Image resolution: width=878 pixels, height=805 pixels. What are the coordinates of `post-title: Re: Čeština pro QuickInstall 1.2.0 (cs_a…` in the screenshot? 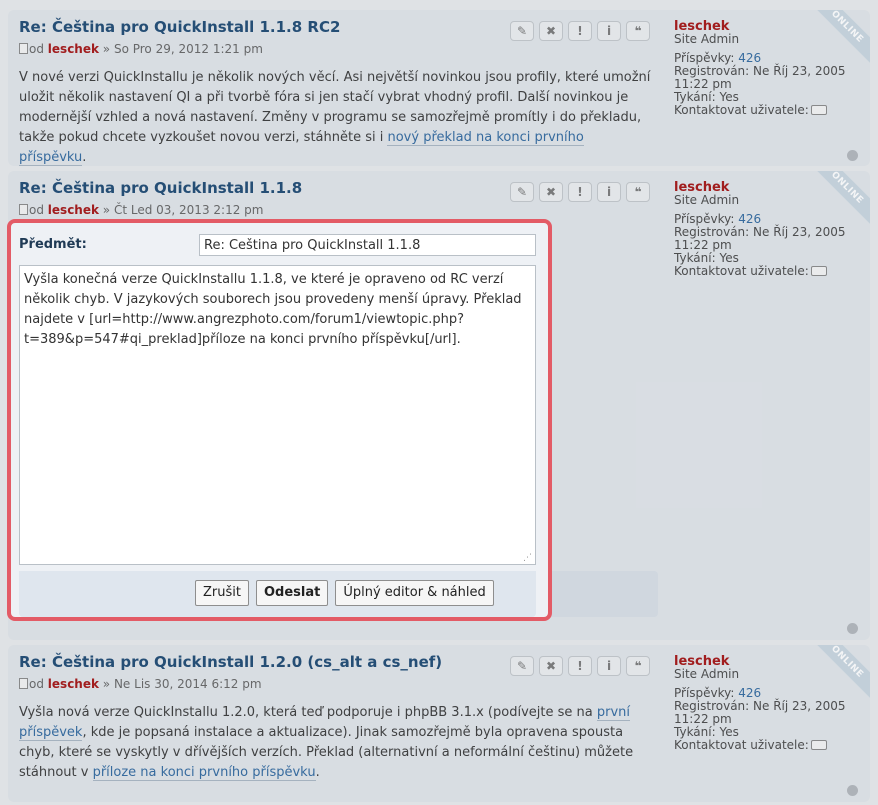 It's located at (230, 662).